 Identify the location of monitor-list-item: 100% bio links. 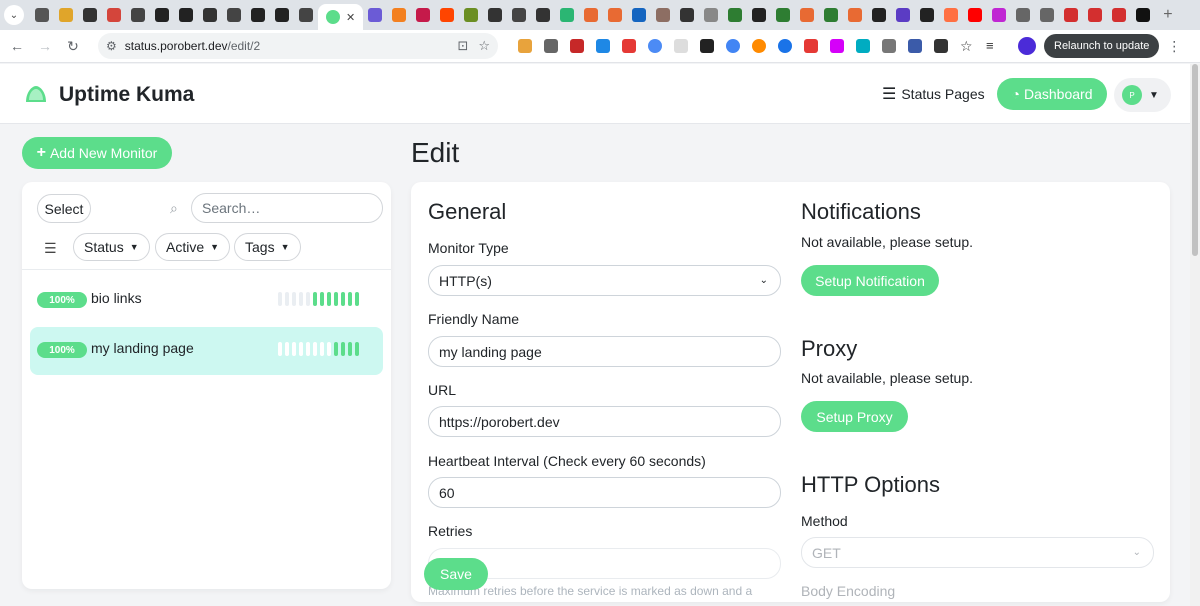
(206, 301).